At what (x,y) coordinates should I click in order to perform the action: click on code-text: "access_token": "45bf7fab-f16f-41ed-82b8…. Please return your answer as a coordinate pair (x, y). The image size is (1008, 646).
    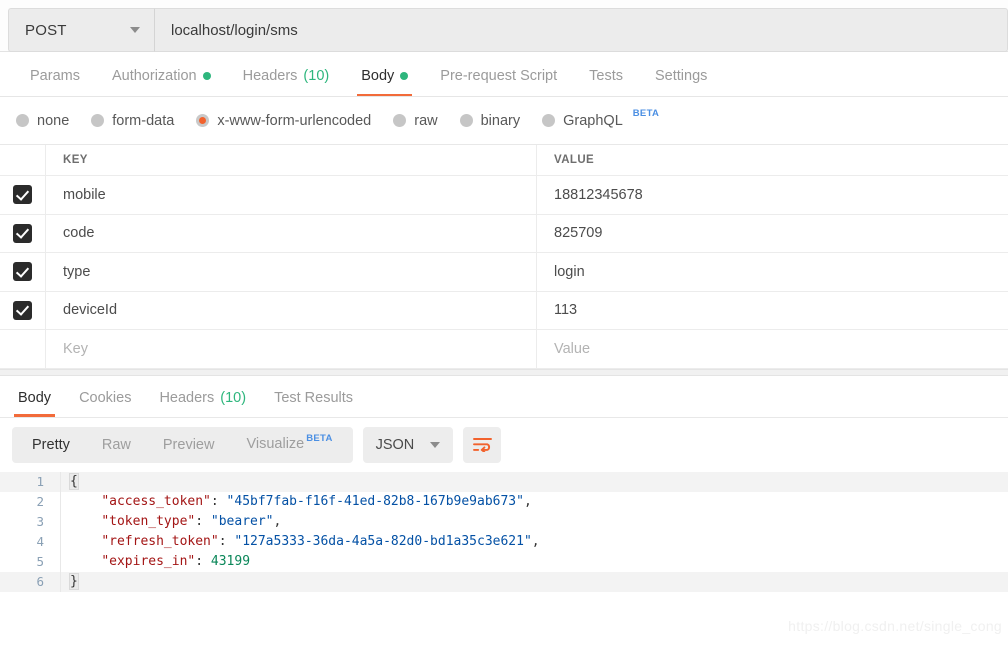
    Looking at the image, I should click on (534, 501).